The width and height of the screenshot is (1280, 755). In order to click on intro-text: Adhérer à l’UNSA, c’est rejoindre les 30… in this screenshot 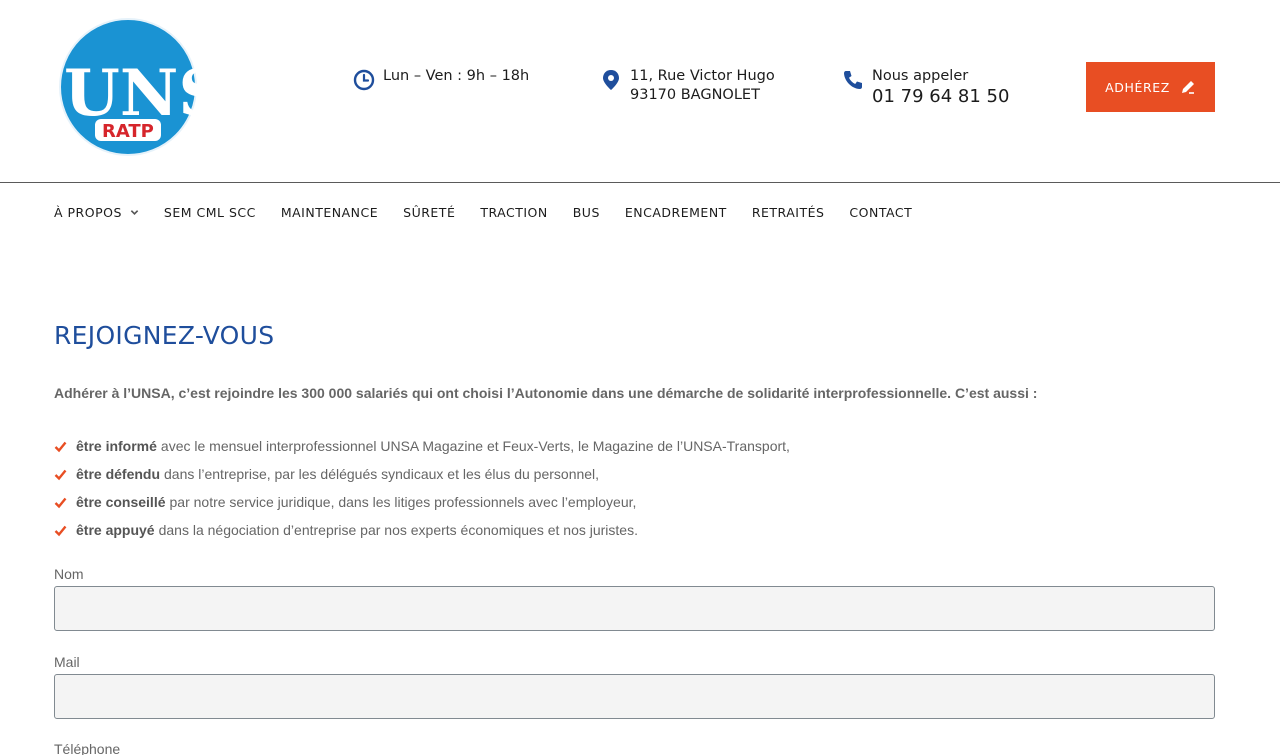, I will do `click(546, 393)`.